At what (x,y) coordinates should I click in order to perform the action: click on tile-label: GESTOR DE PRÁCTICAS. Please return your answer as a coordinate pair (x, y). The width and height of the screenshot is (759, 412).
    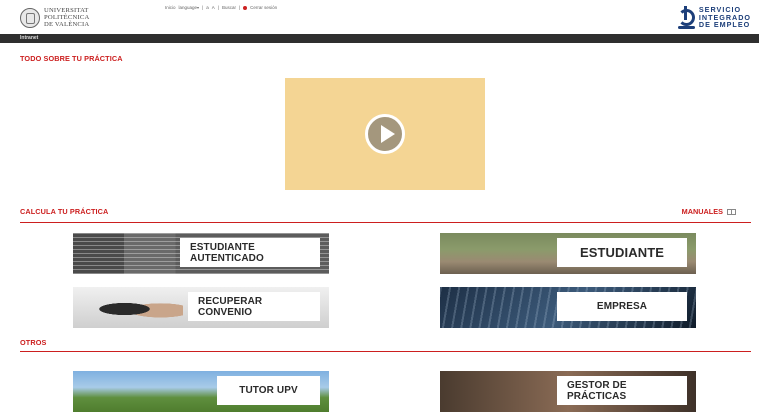
    Looking at the image, I should click on (622, 390).